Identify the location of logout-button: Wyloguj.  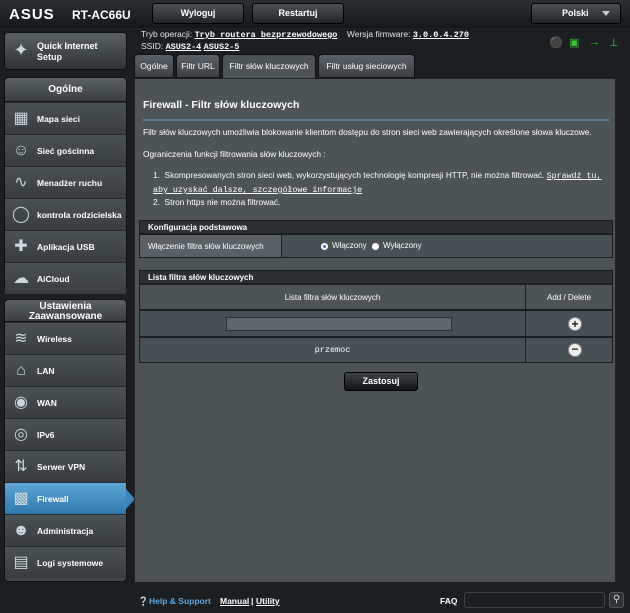
(198, 13).